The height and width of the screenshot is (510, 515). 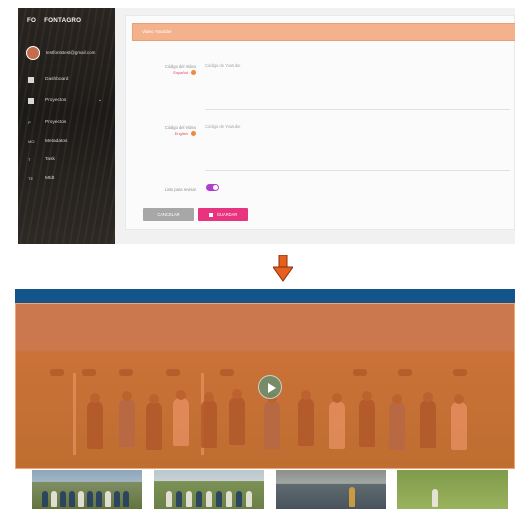 I want to click on field-sublabel: English, so click(x=167, y=134).